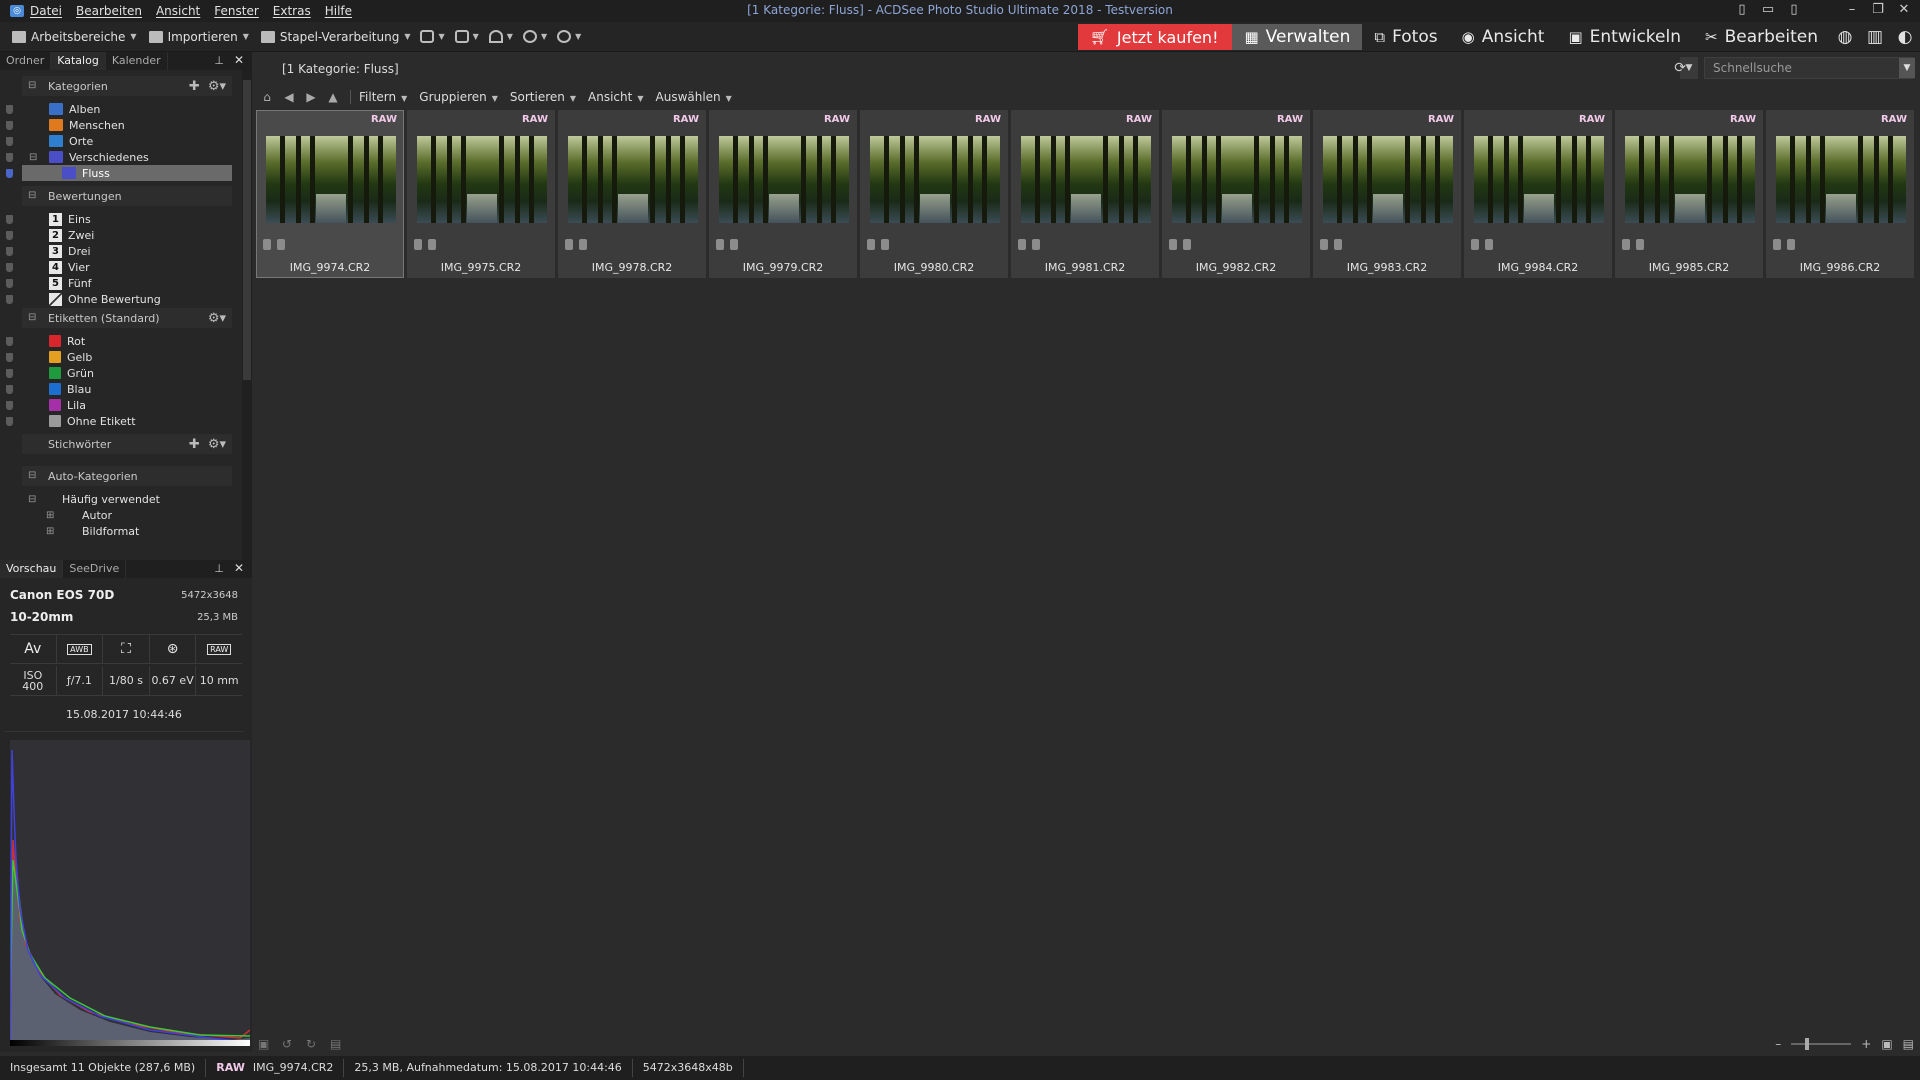 This screenshot has width=1920, height=1080. Describe the element at coordinates (236, 11) in the screenshot. I see `menu-fenster: Fenster` at that location.